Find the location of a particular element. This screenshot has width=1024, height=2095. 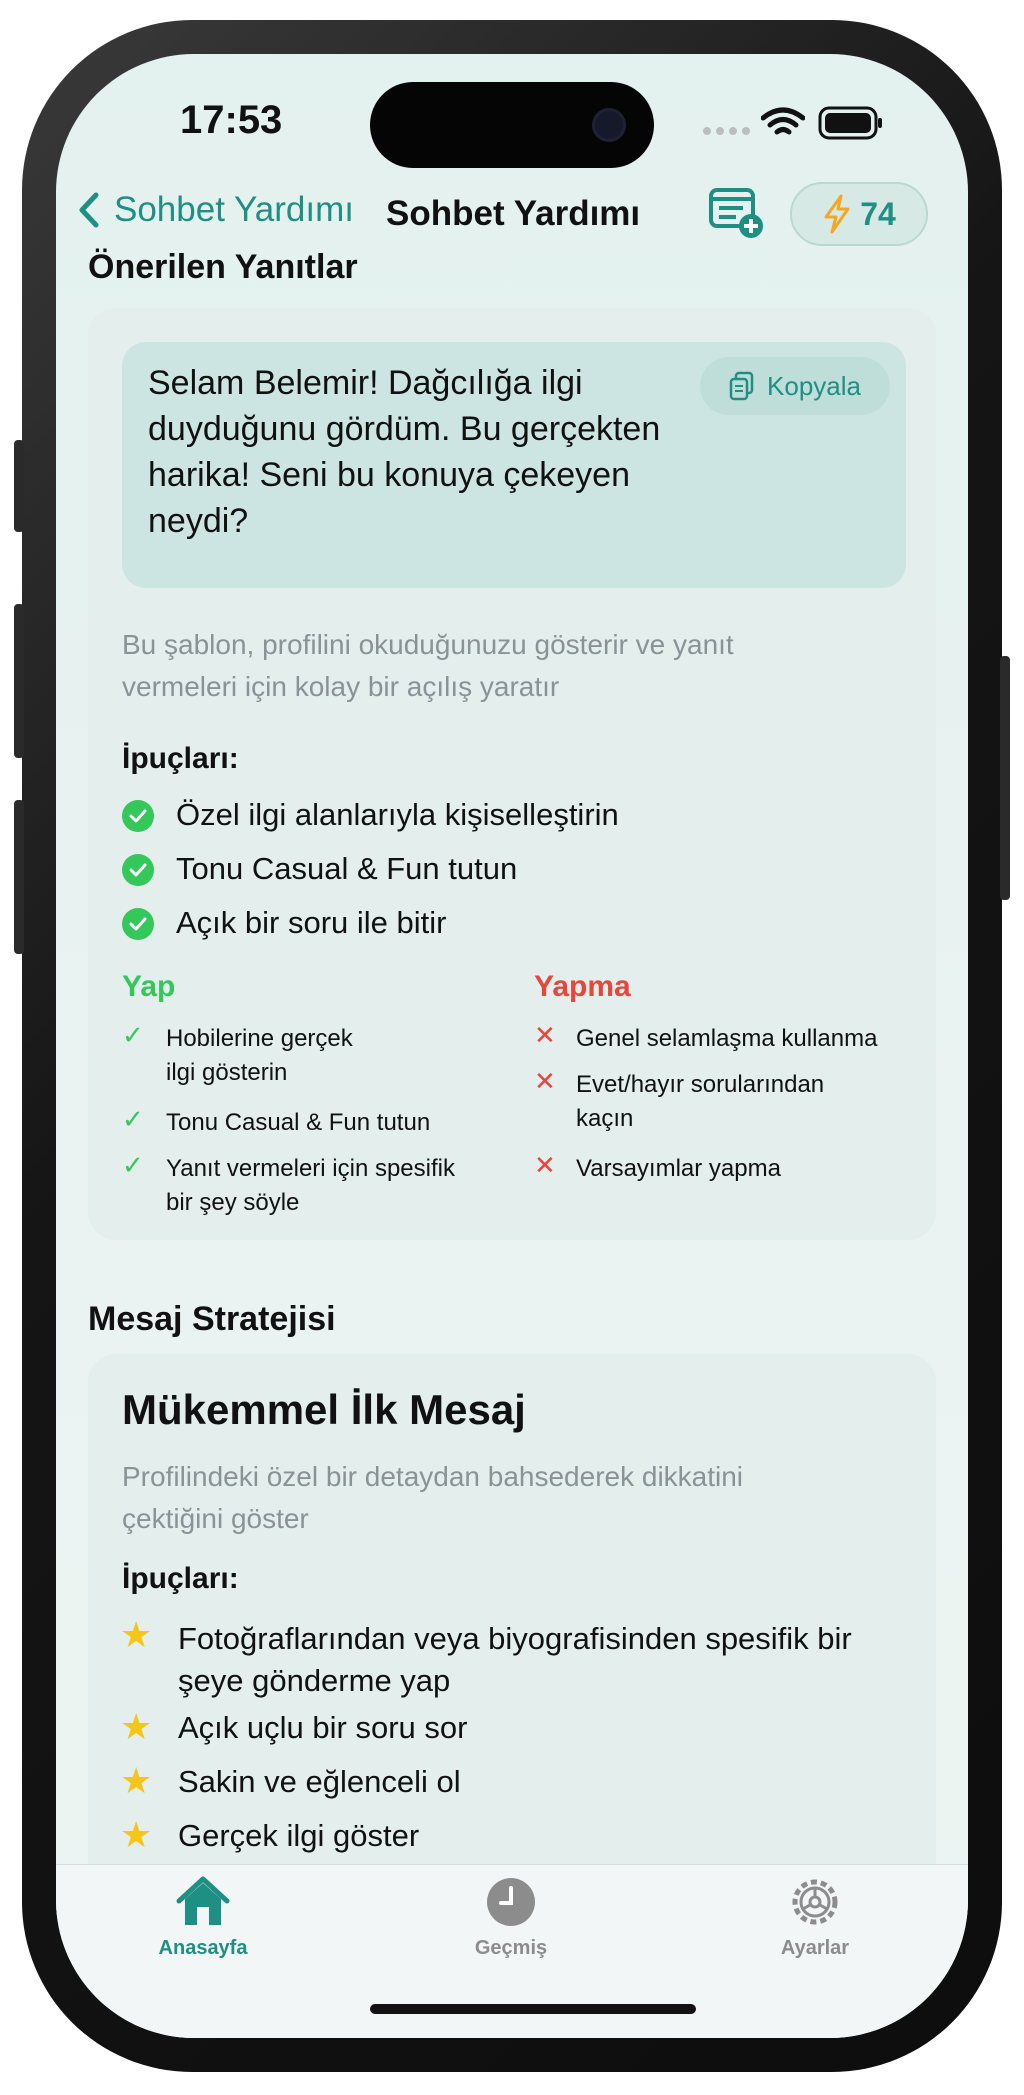

do-title: Yap is located at coordinates (149, 986).